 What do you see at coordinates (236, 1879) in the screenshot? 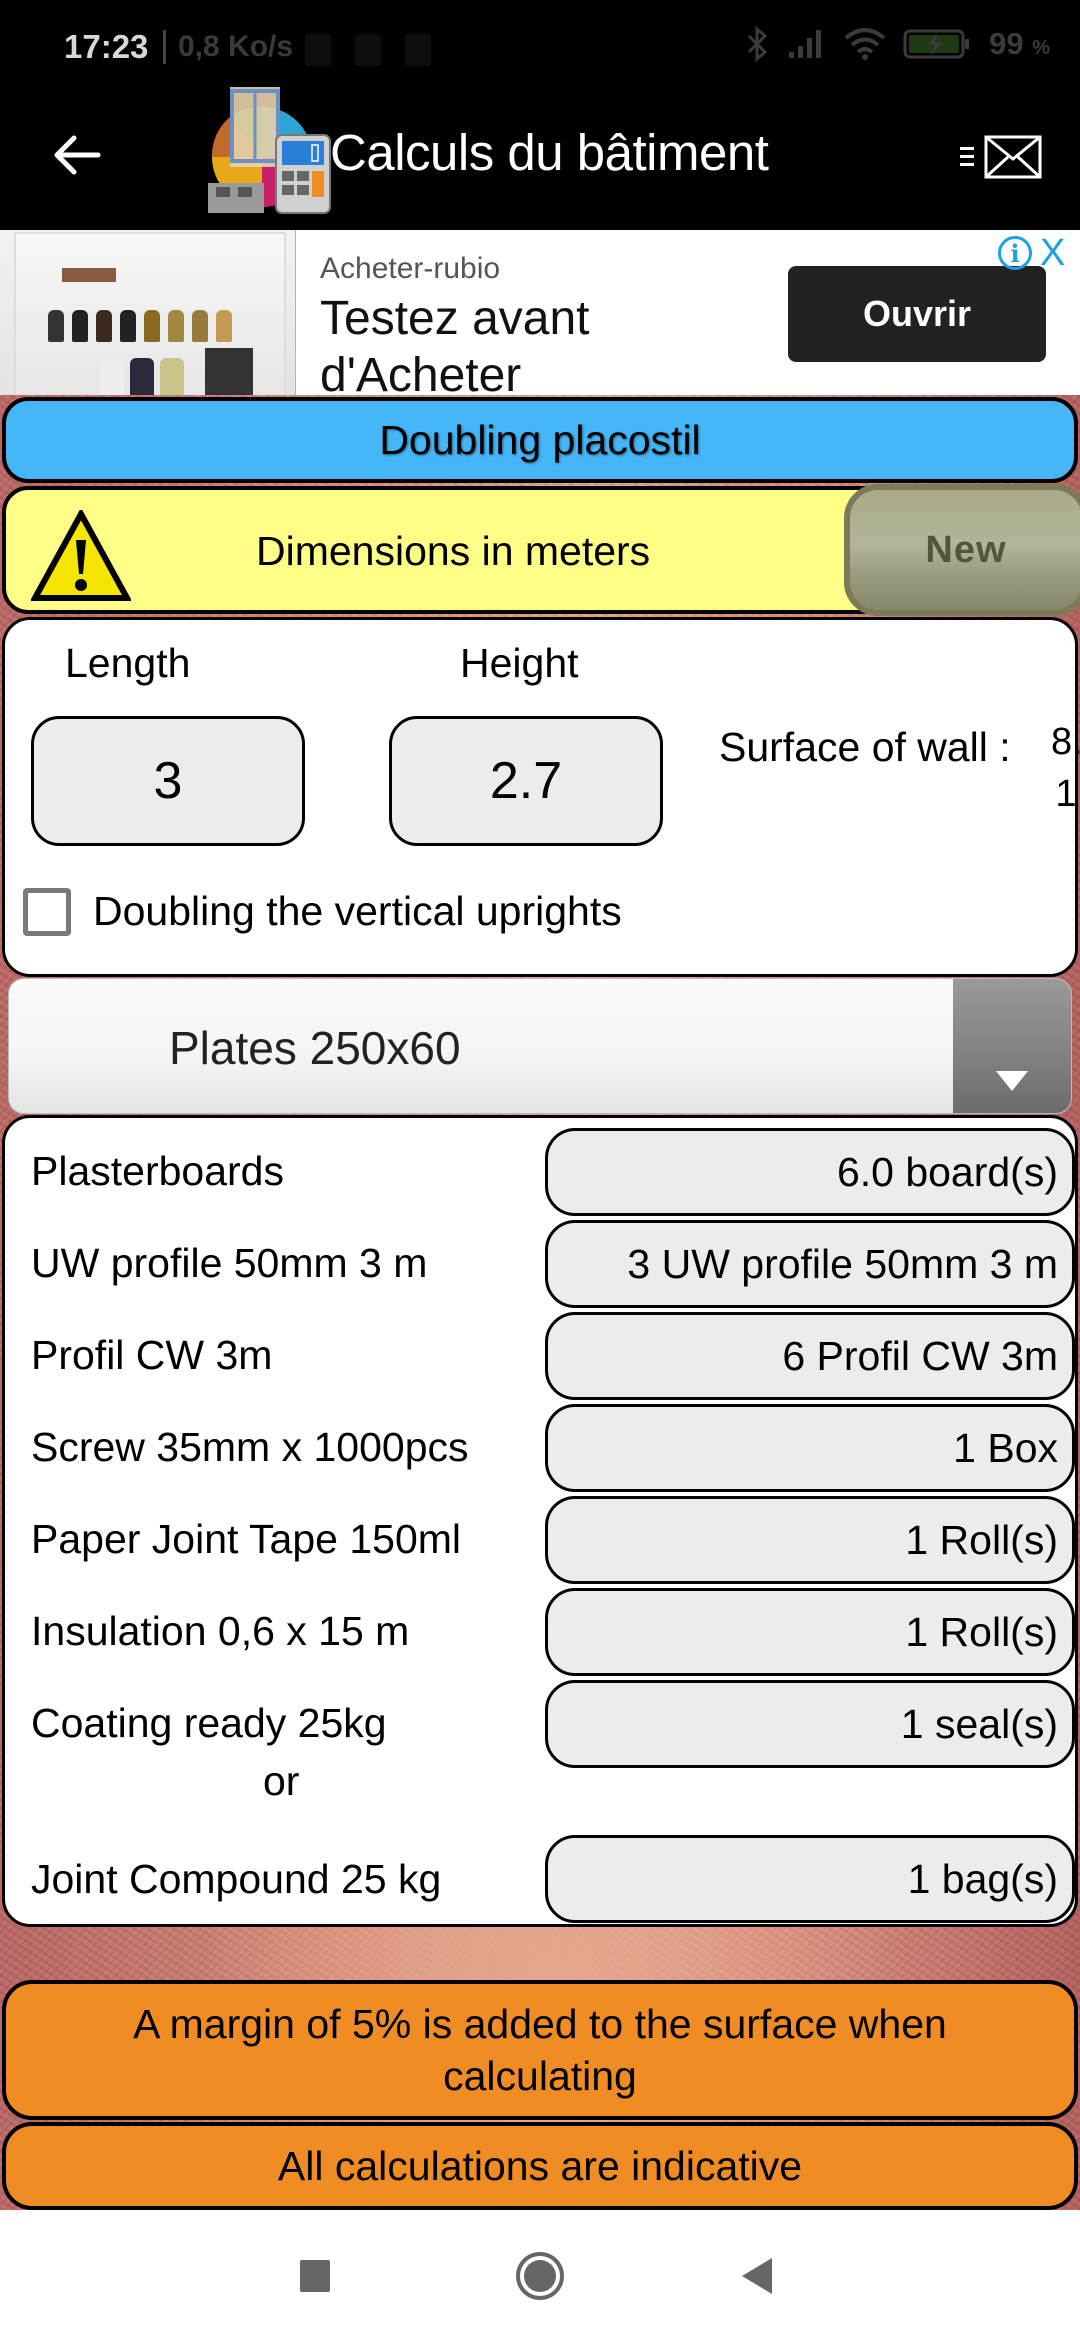
I see `result-label: Joint Compound 25 kg` at bounding box center [236, 1879].